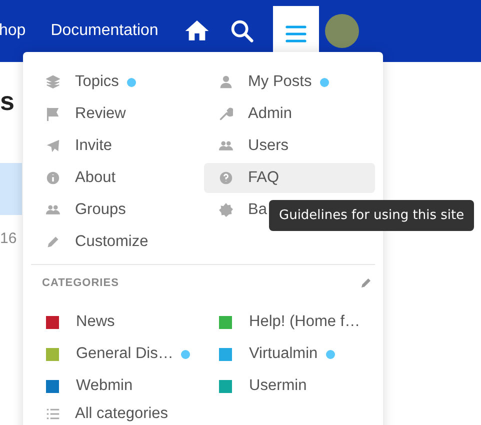 The width and height of the screenshot is (481, 425). Describe the element at coordinates (80, 283) in the screenshot. I see `section-heading: CATEGORIES` at that location.